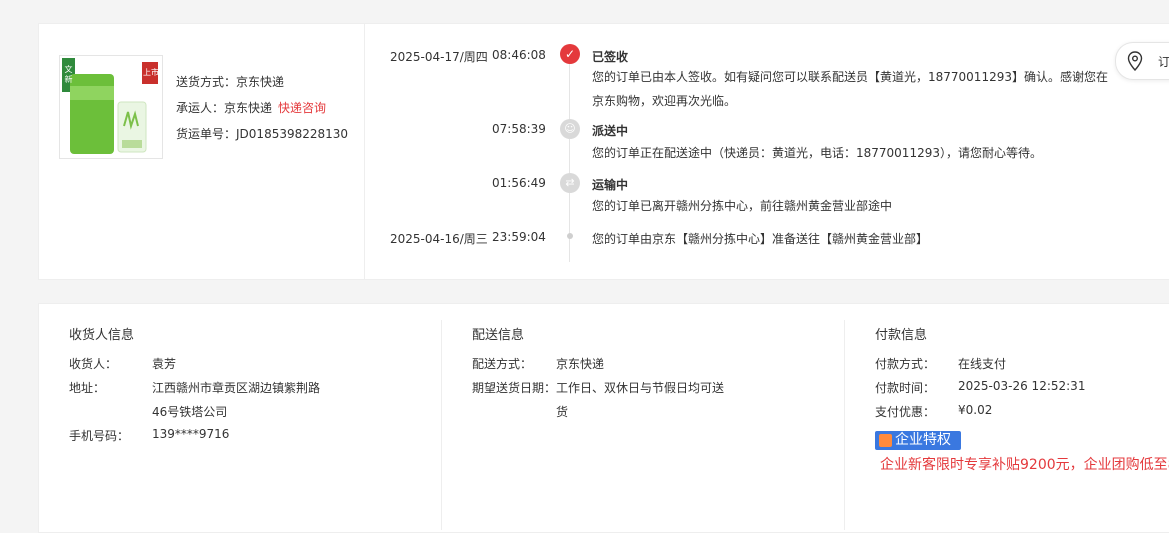  What do you see at coordinates (570, 54) in the screenshot?
I see `check-icon: ✓` at bounding box center [570, 54].